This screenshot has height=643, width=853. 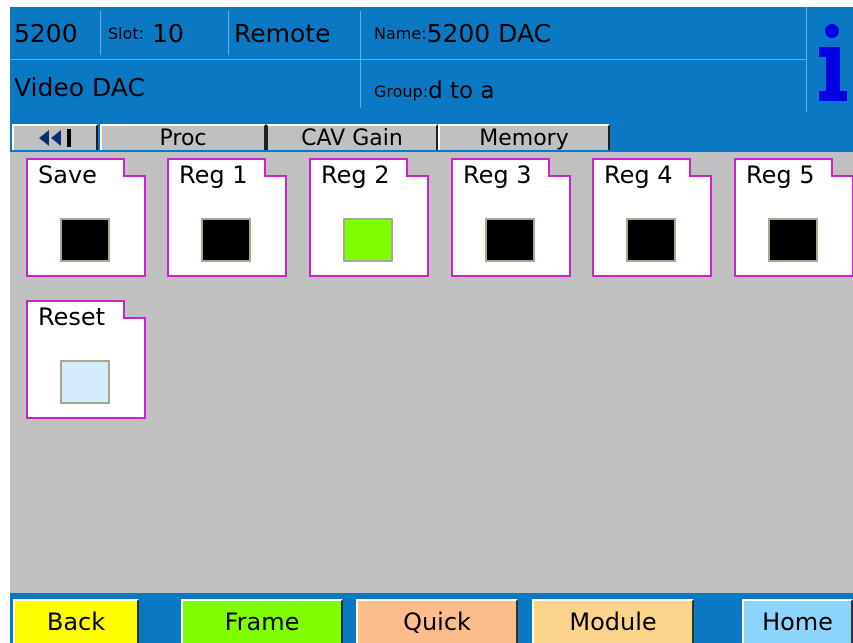 I want to click on register-3: Reg 3, so click(x=512, y=218).